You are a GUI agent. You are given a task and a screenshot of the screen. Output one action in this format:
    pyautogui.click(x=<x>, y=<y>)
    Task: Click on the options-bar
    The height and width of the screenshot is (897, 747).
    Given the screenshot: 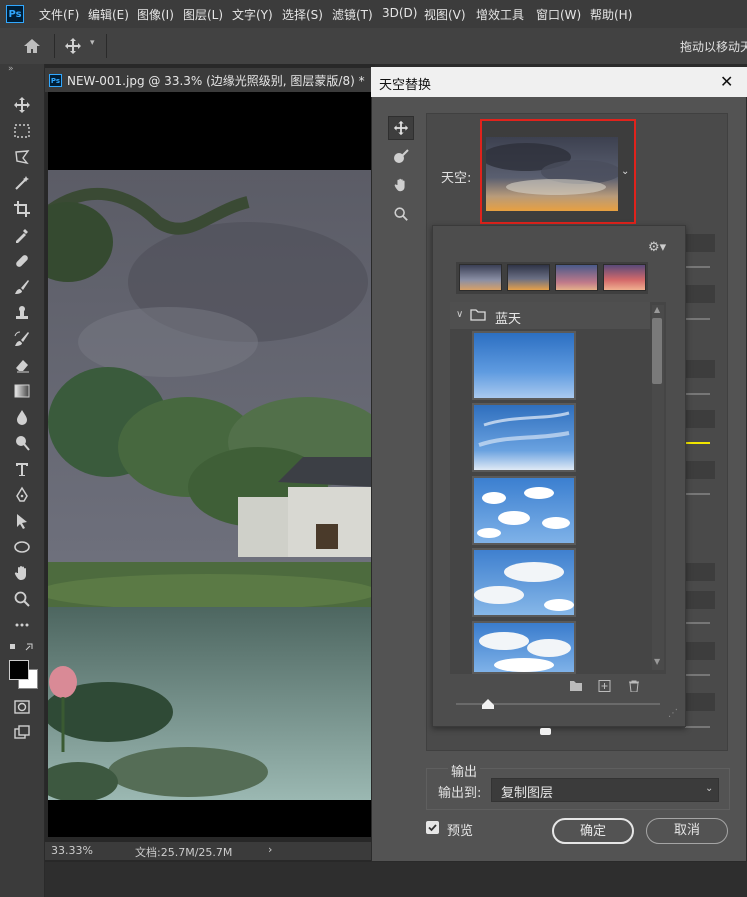 What is the action you would take?
    pyautogui.click(x=373, y=46)
    